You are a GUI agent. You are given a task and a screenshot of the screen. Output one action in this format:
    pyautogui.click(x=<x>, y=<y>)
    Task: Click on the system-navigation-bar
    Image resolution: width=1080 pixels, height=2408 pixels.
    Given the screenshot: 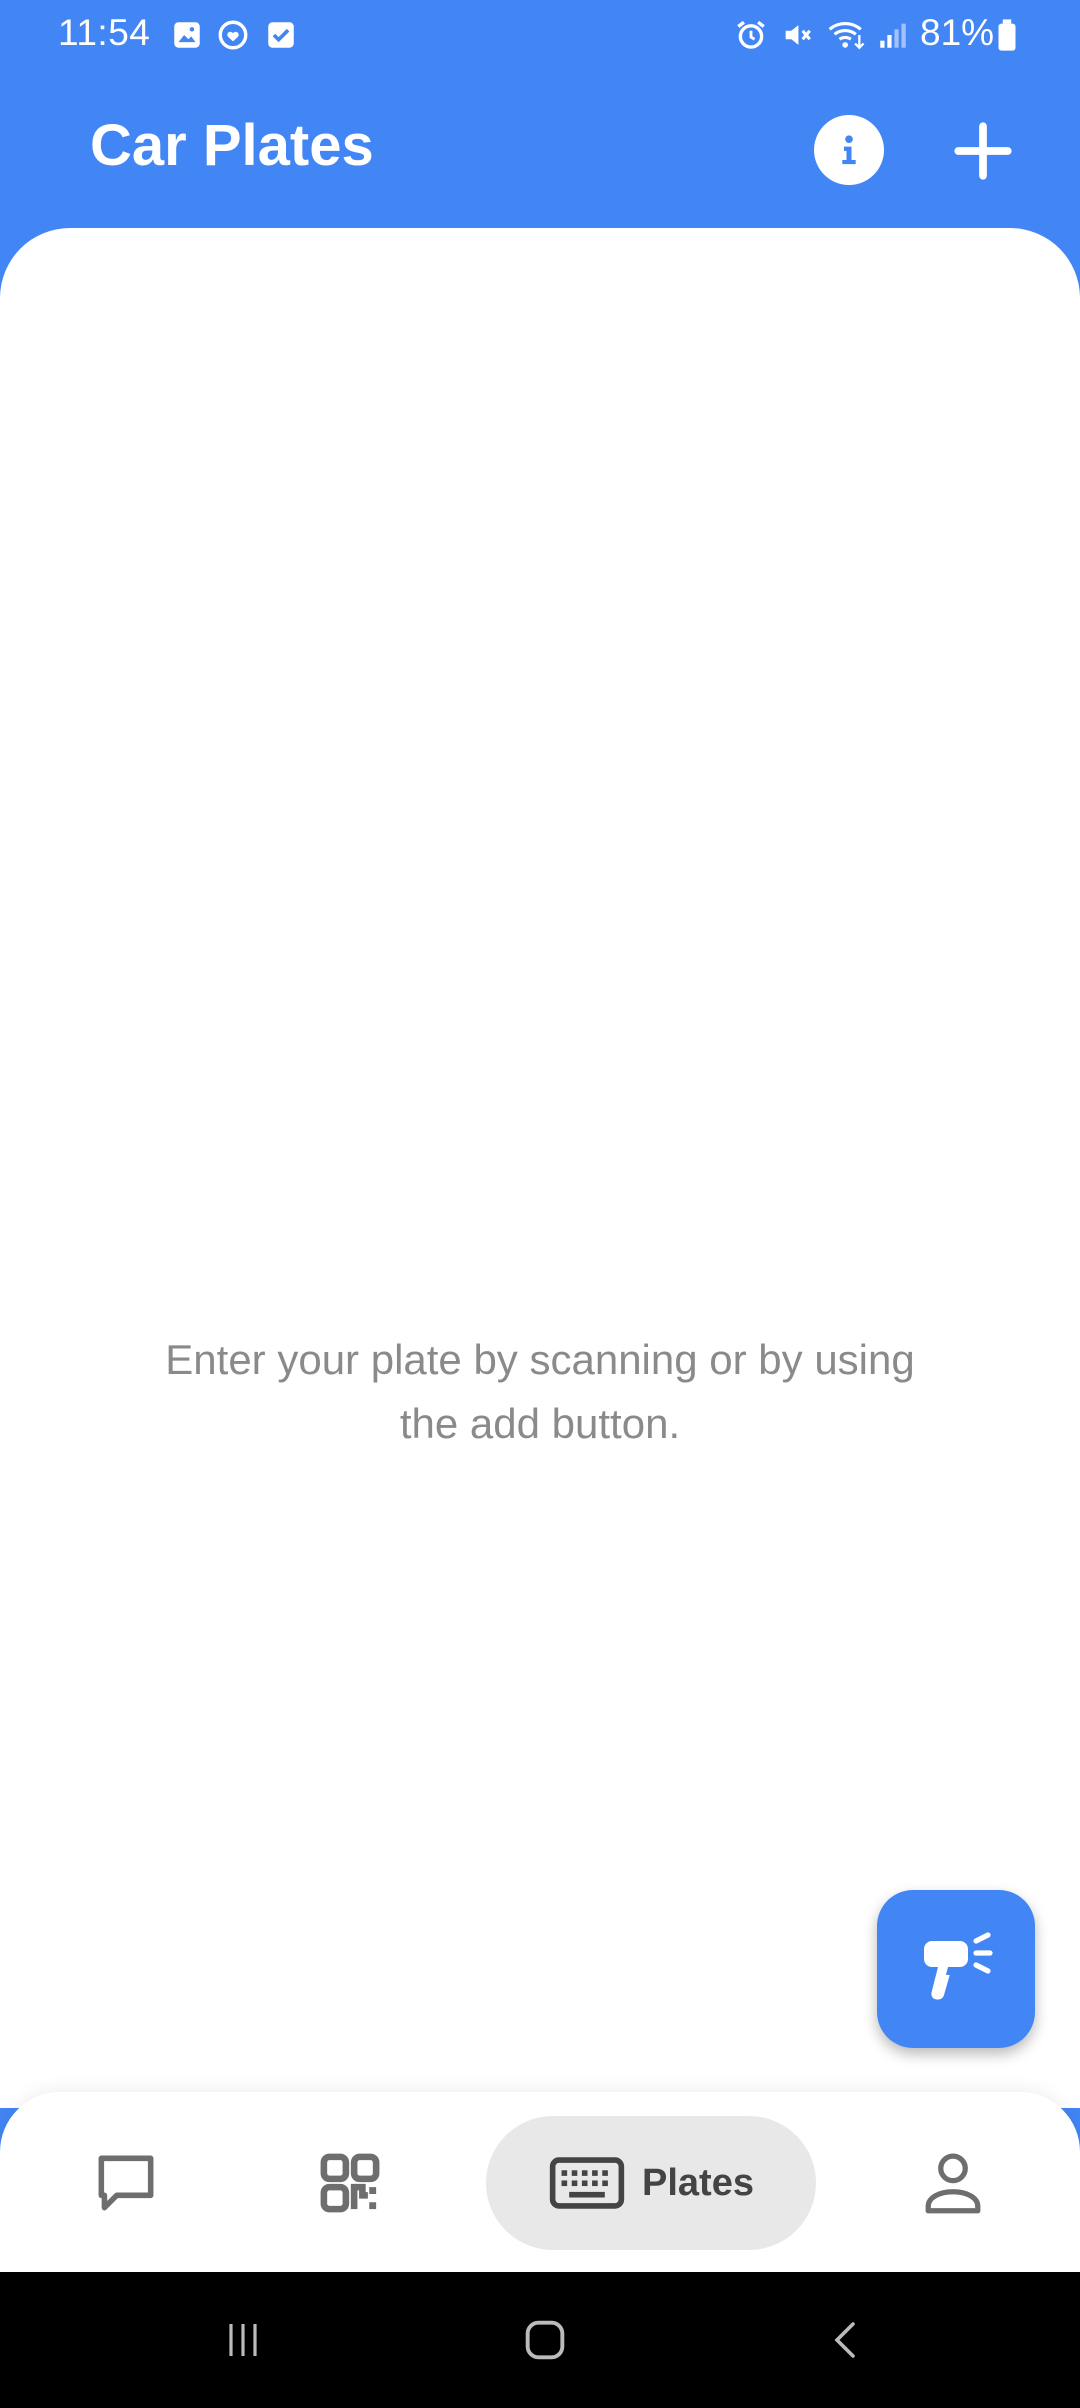 What is the action you would take?
    pyautogui.click(x=540, y=2340)
    